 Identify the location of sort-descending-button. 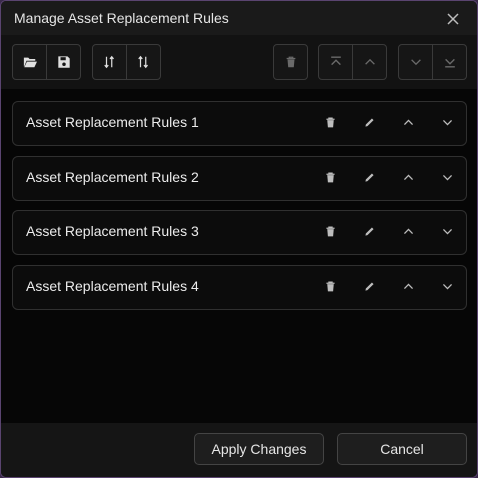
(143, 62).